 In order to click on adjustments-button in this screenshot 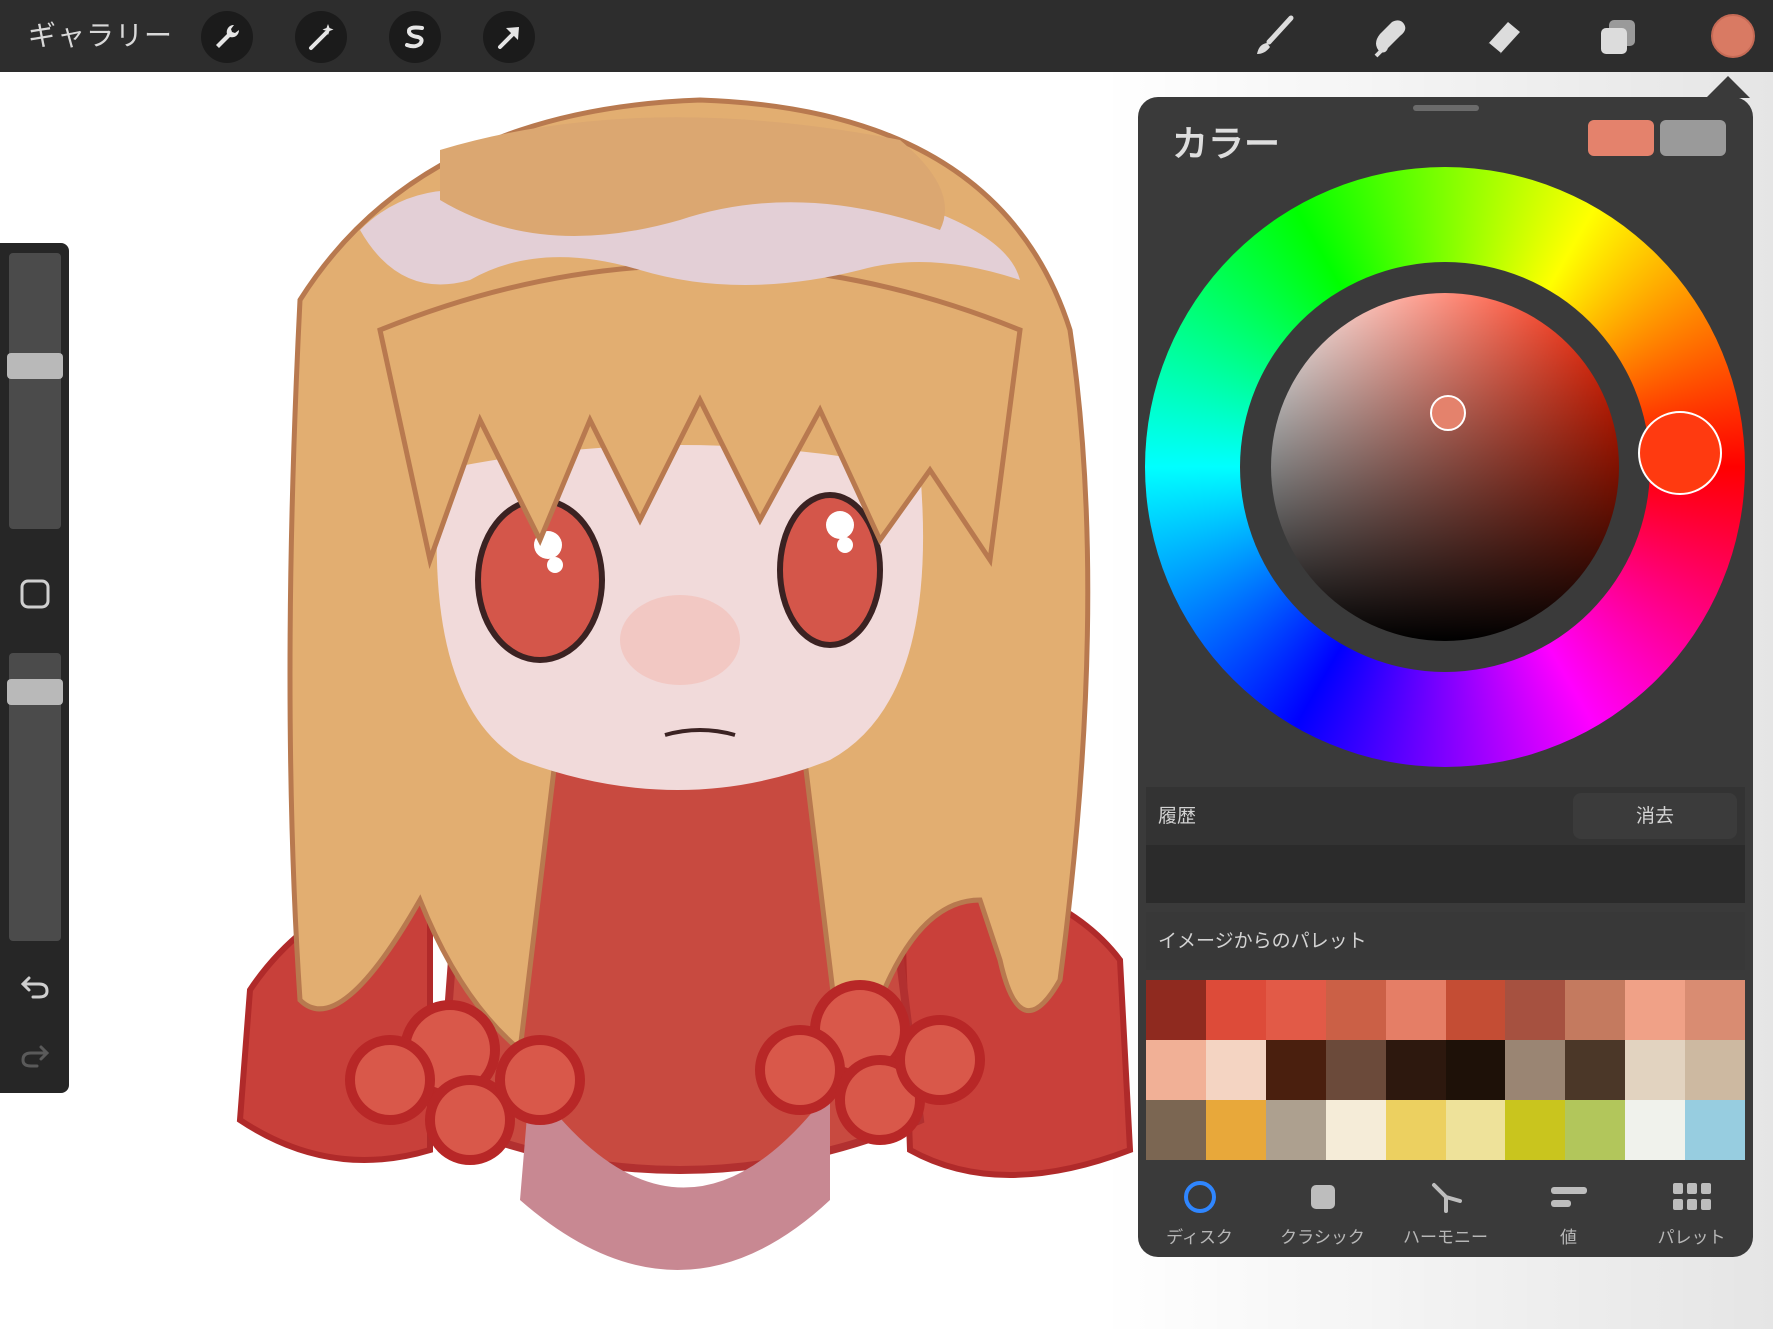, I will do `click(321, 37)`.